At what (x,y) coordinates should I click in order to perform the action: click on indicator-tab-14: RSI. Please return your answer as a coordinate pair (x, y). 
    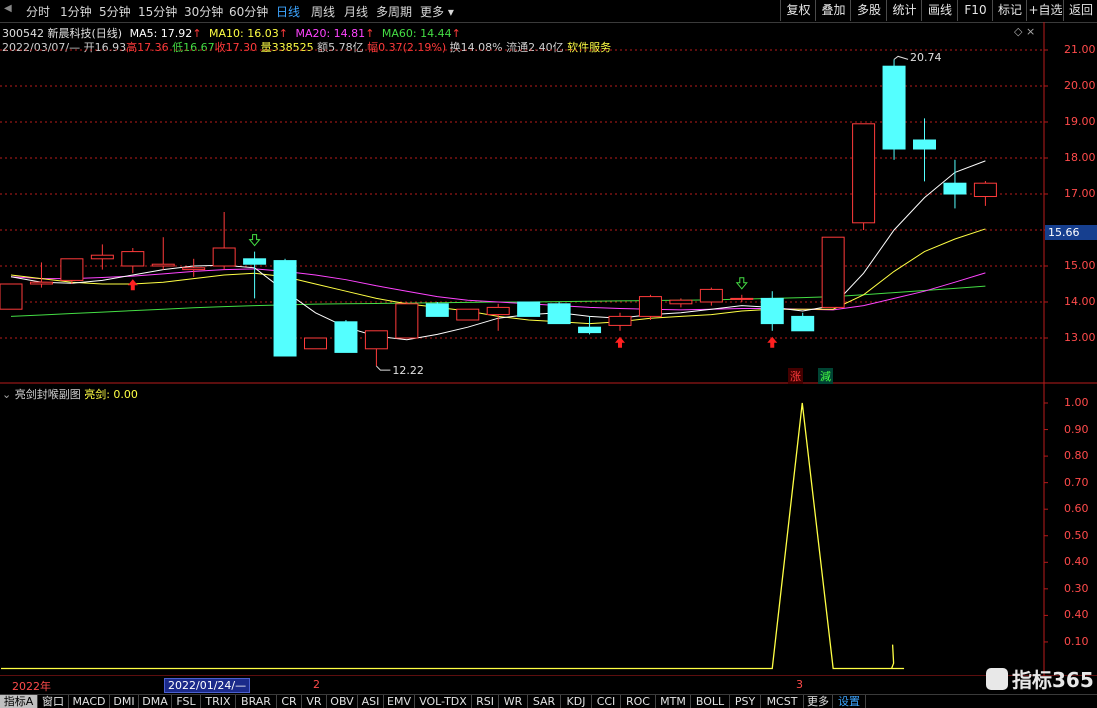
    Looking at the image, I should click on (485, 701).